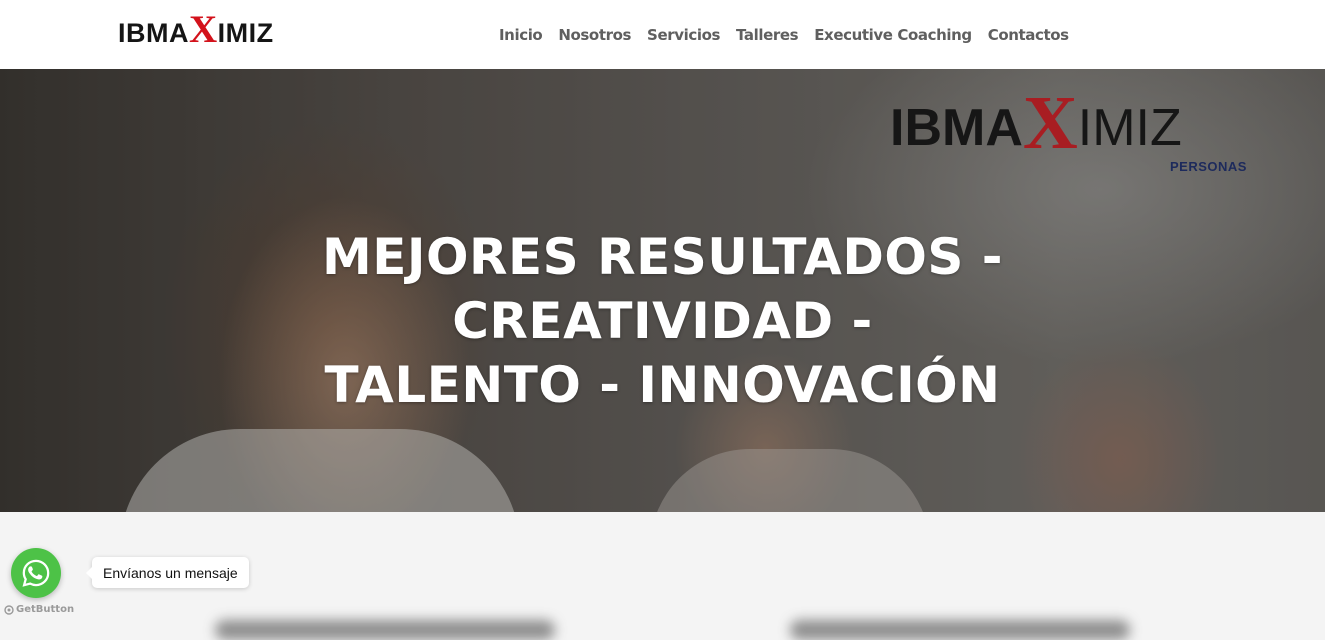  What do you see at coordinates (385, 630) in the screenshot?
I see `card-top-left` at bounding box center [385, 630].